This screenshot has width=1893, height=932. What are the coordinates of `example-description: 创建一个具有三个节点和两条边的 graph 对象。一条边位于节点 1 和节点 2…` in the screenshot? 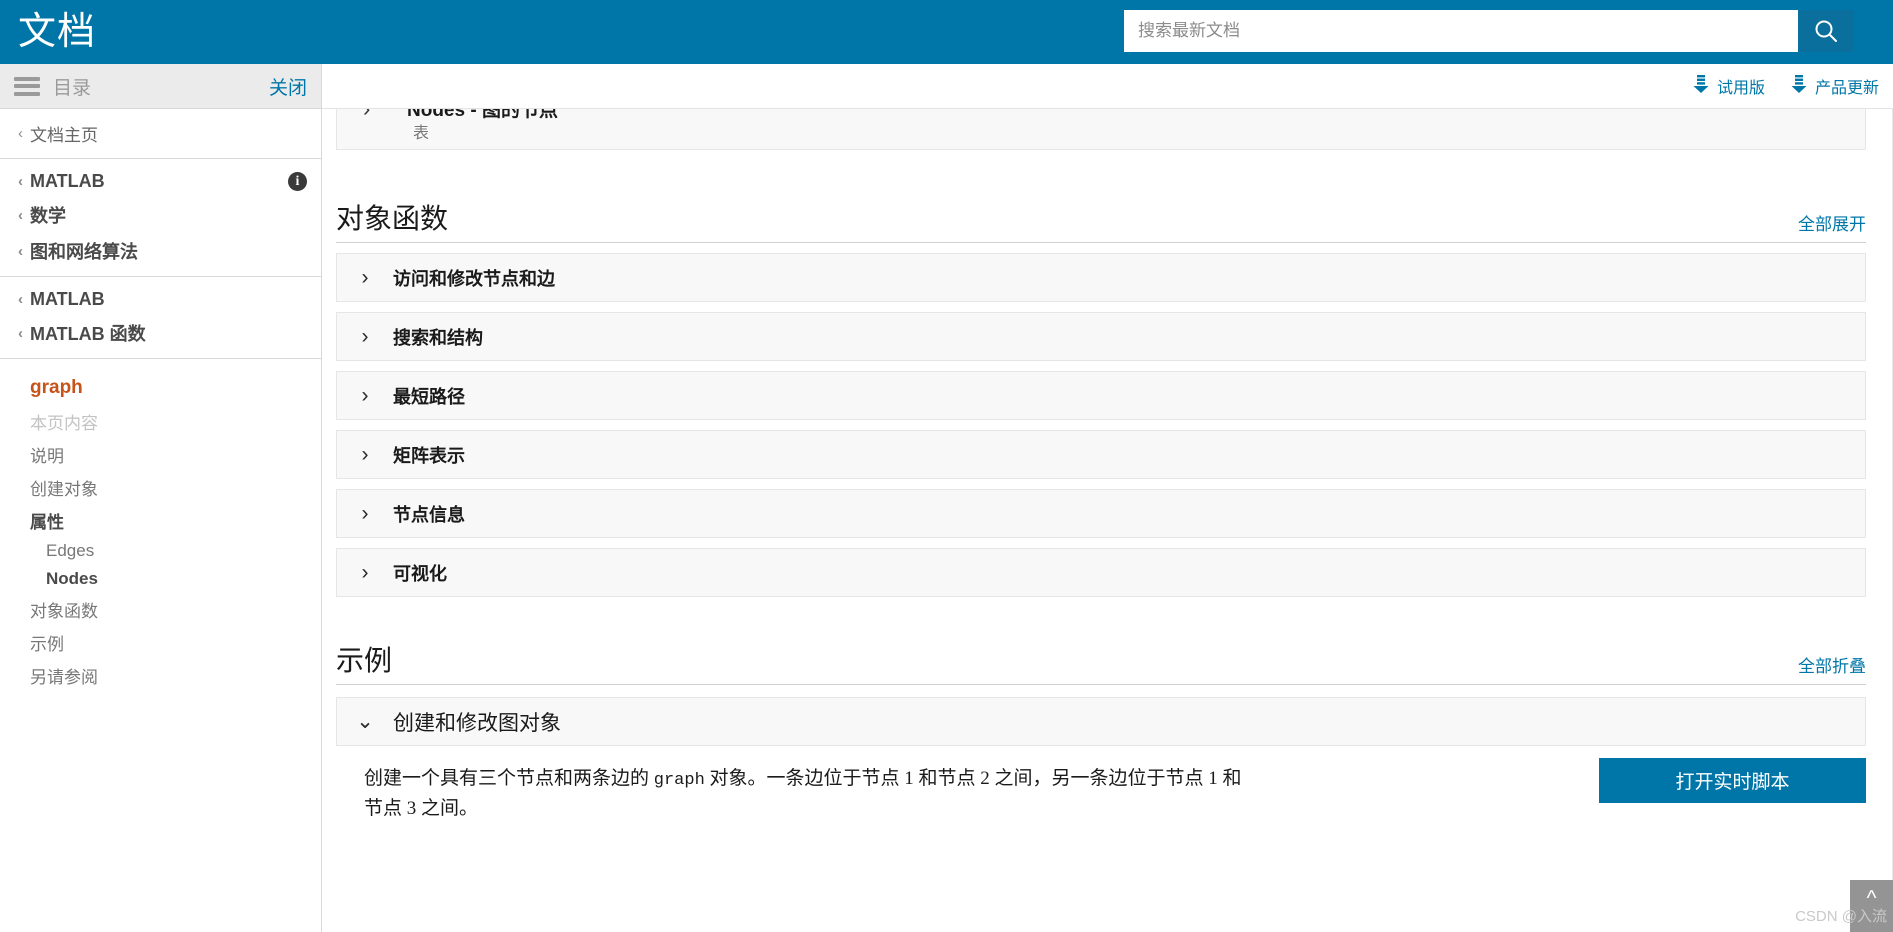 It's located at (804, 794).